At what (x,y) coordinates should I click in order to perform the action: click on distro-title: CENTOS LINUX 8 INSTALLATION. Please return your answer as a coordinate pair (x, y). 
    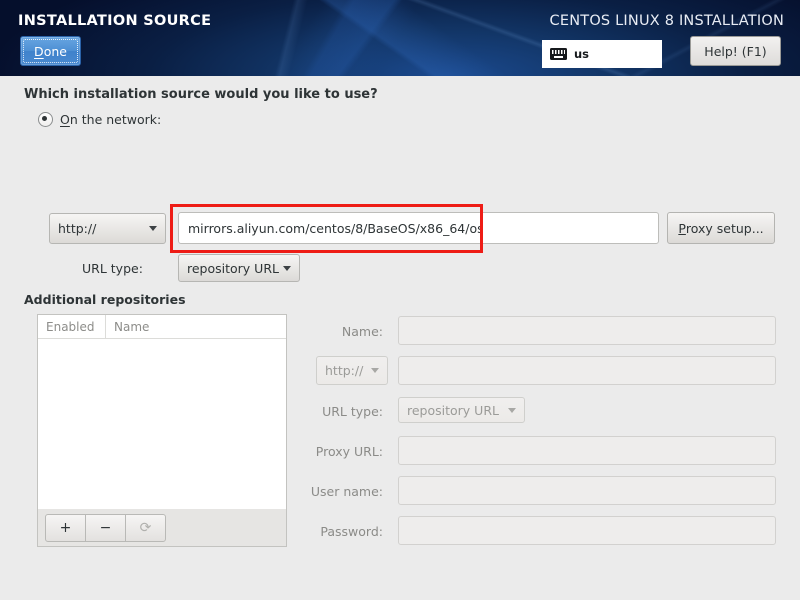
    Looking at the image, I should click on (666, 21).